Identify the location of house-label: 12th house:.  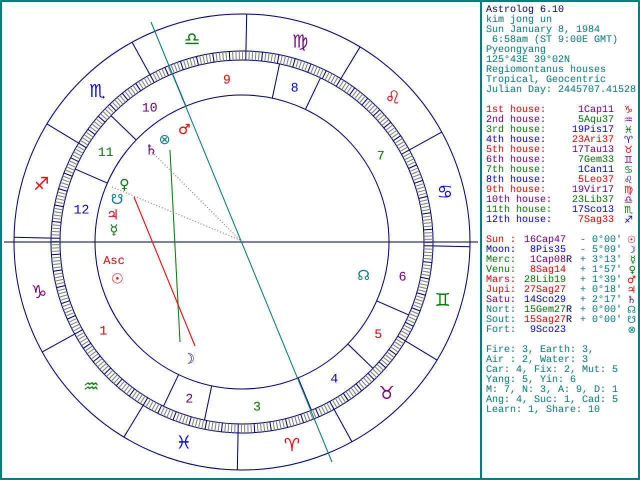
(520, 221).